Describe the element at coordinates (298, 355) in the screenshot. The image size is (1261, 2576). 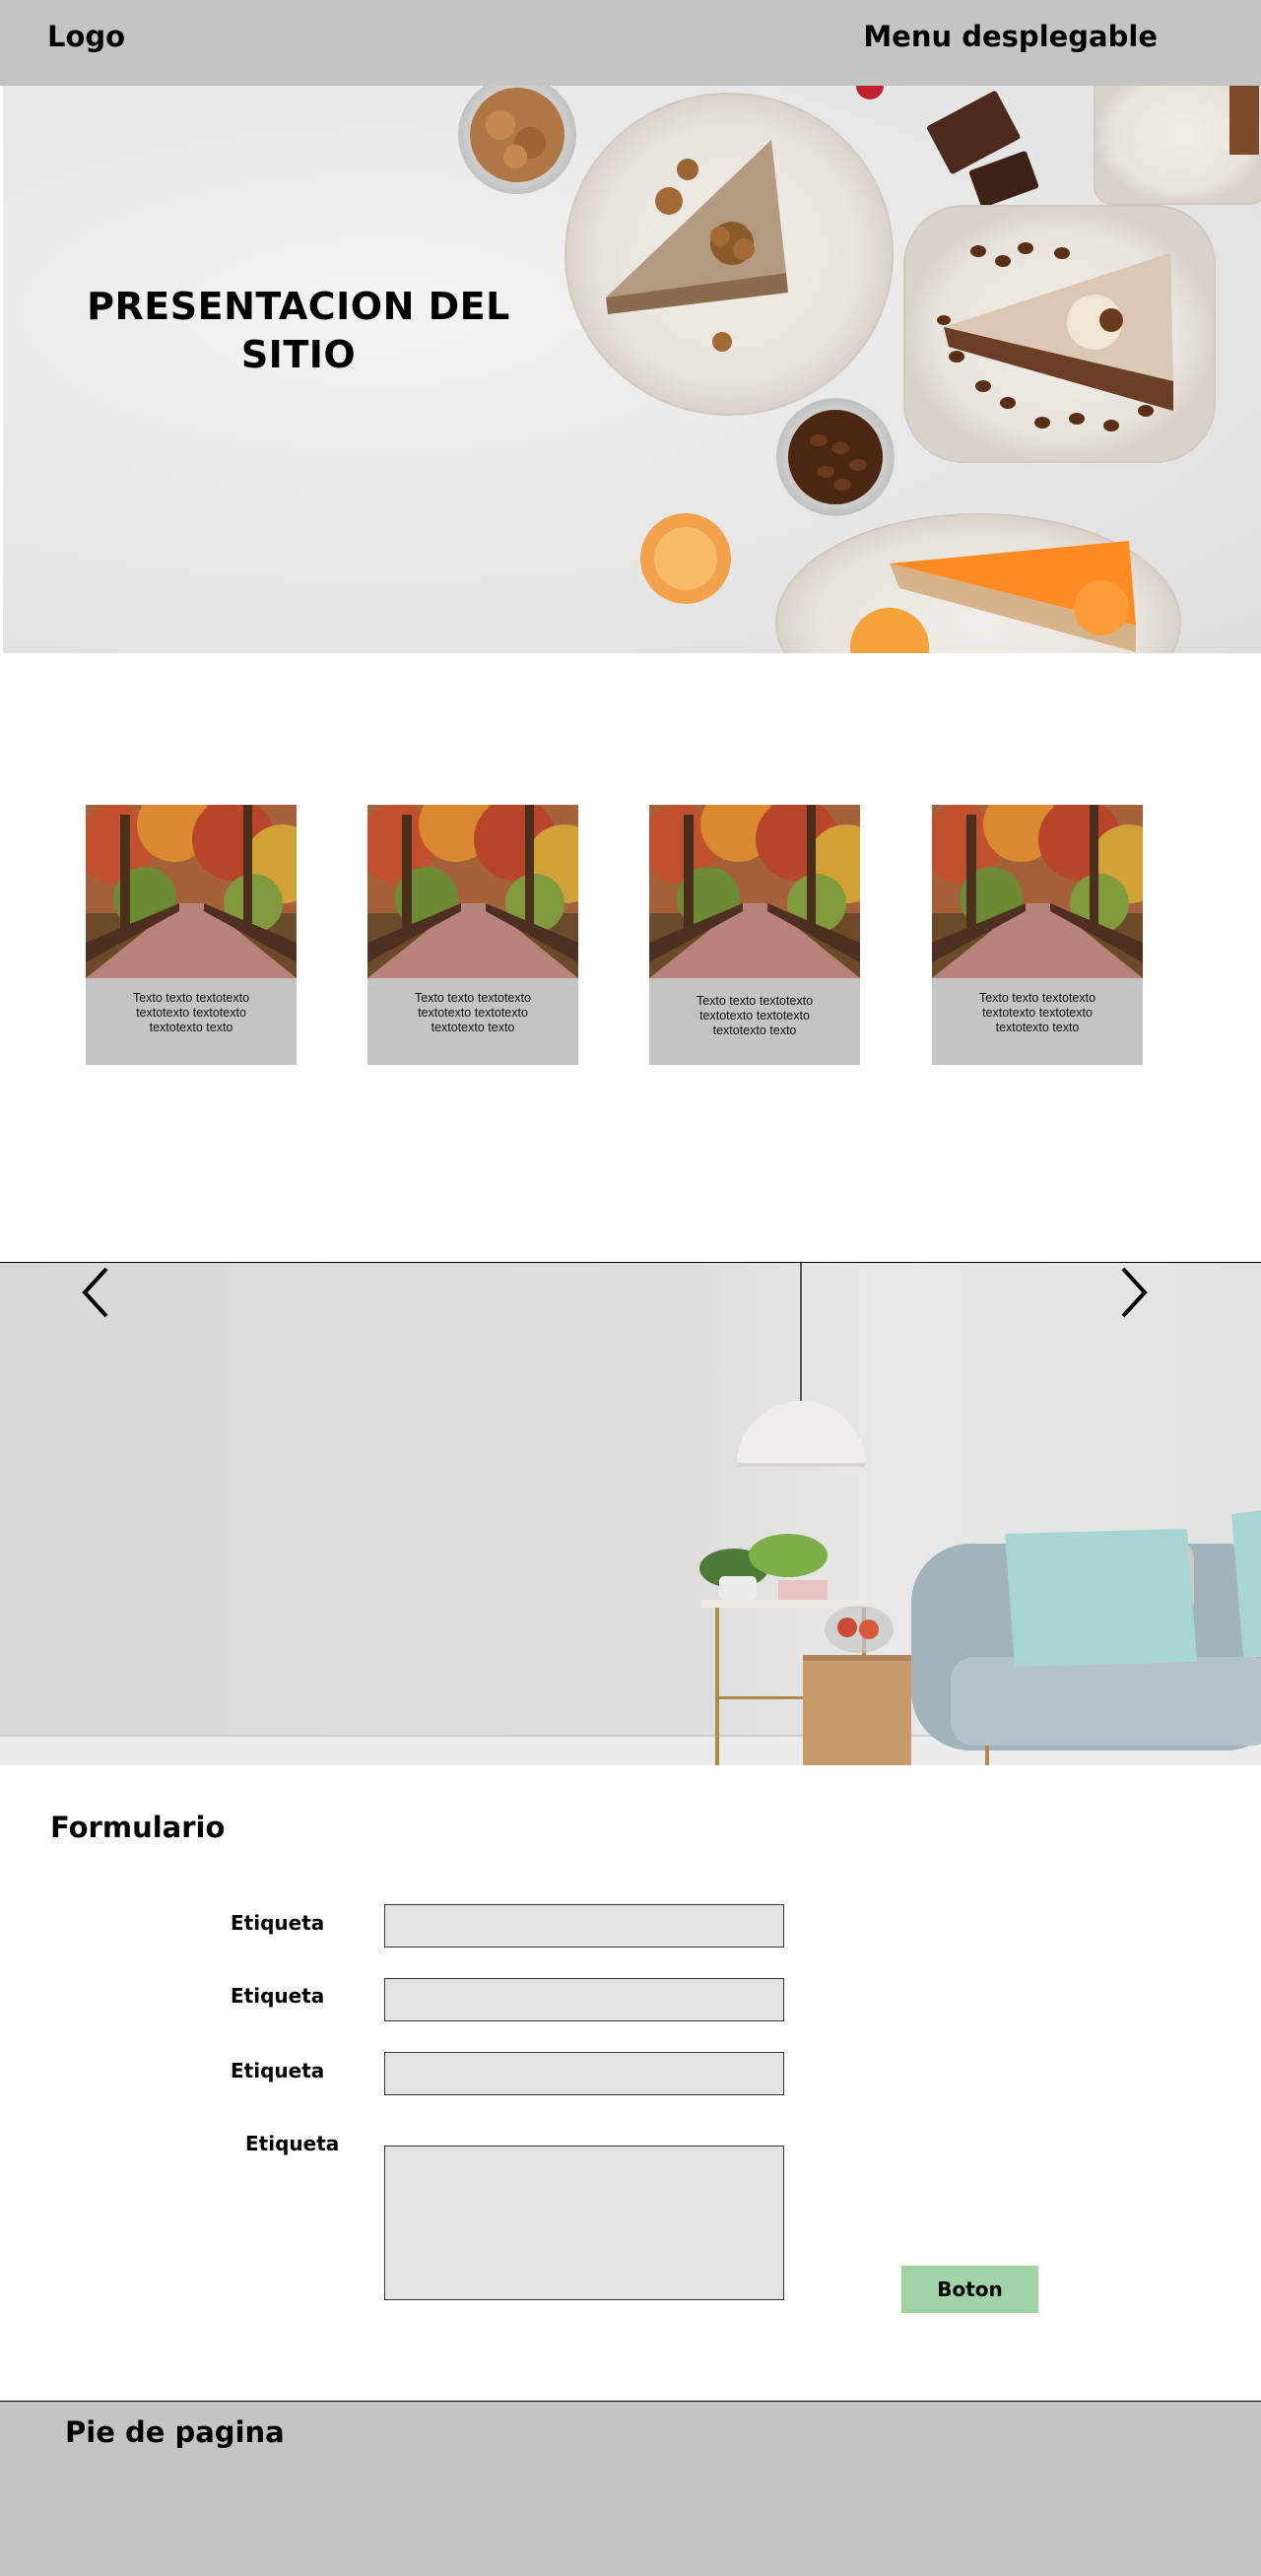
I see `hero-title-line-2: SITIO` at that location.